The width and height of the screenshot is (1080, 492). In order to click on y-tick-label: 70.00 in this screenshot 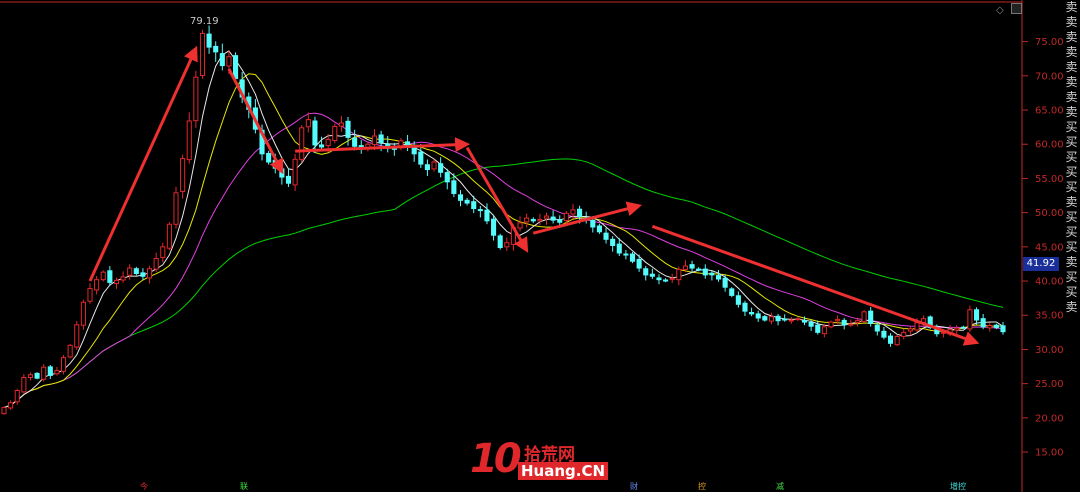, I will do `click(1049, 76)`.